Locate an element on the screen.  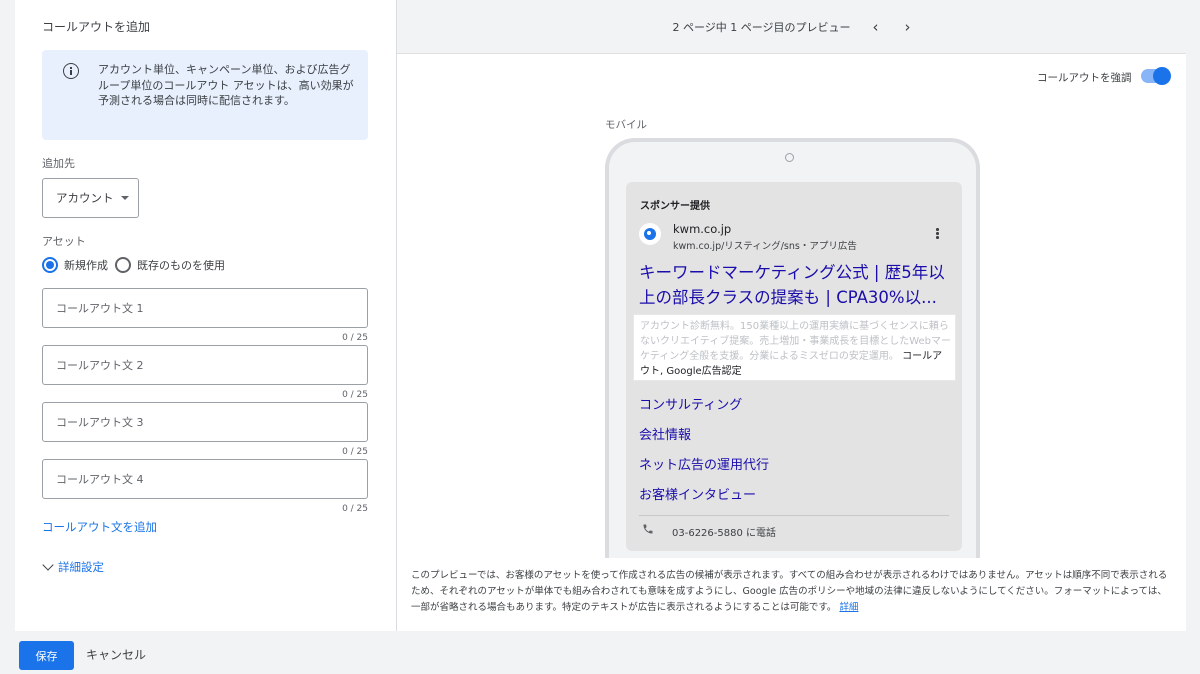
highlight-callout-toggle is located at coordinates (1156, 76).